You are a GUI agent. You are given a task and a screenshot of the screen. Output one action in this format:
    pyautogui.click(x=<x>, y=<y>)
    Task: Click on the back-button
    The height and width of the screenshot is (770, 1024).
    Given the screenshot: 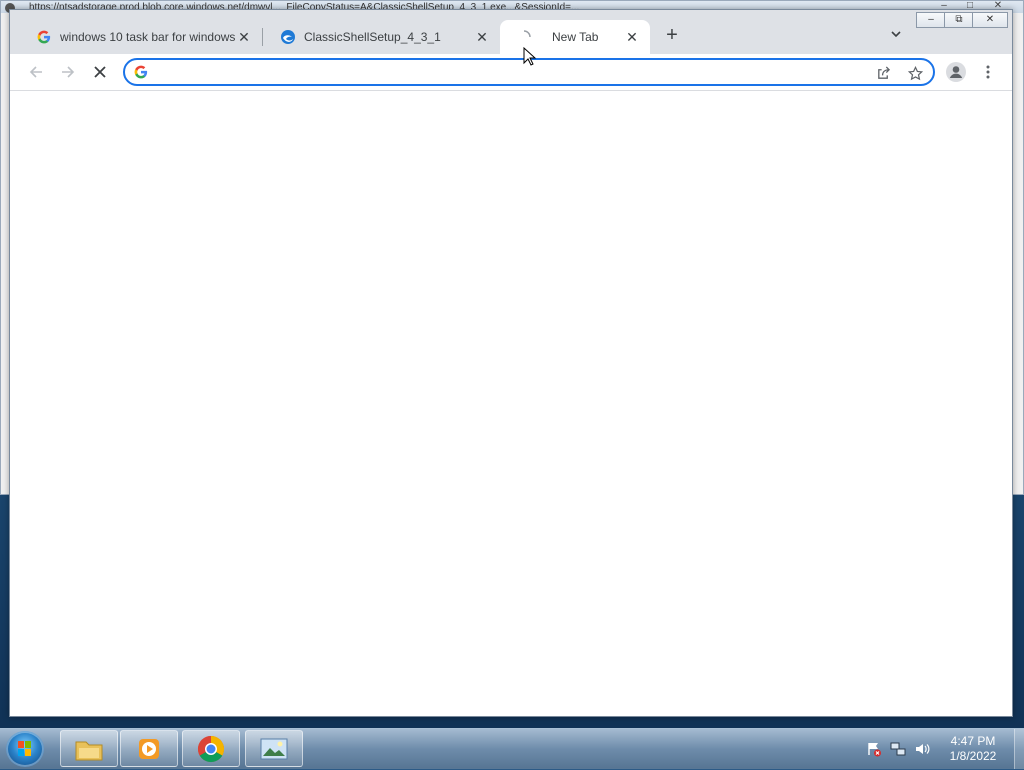 What is the action you would take?
    pyautogui.click(x=36, y=72)
    